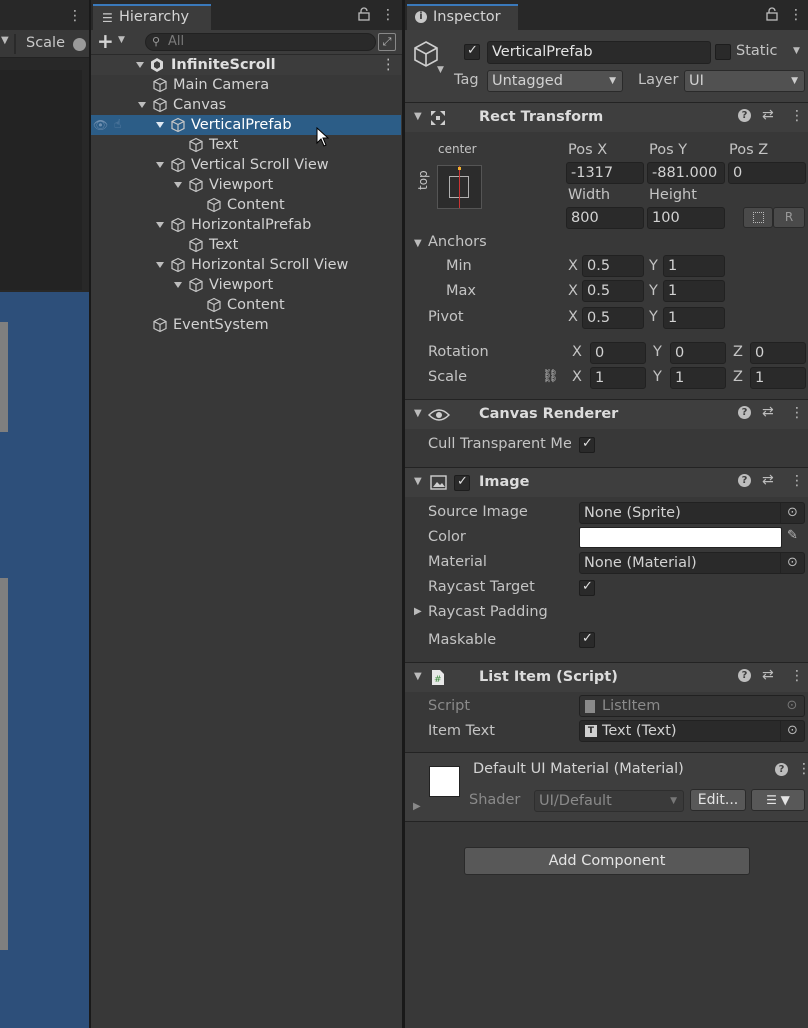  What do you see at coordinates (778, 800) in the screenshot?
I see `shader-options-button: ☰ ▼` at bounding box center [778, 800].